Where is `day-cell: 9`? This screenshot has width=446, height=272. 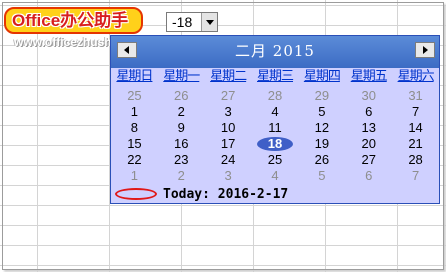 day-cell: 9 is located at coordinates (181, 128).